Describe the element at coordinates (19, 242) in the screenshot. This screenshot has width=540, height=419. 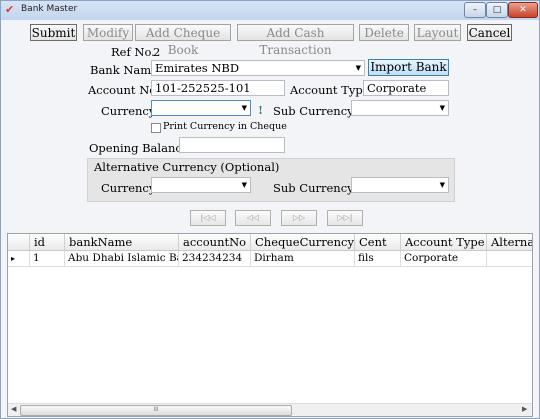
I see `row-indicator-header` at that location.